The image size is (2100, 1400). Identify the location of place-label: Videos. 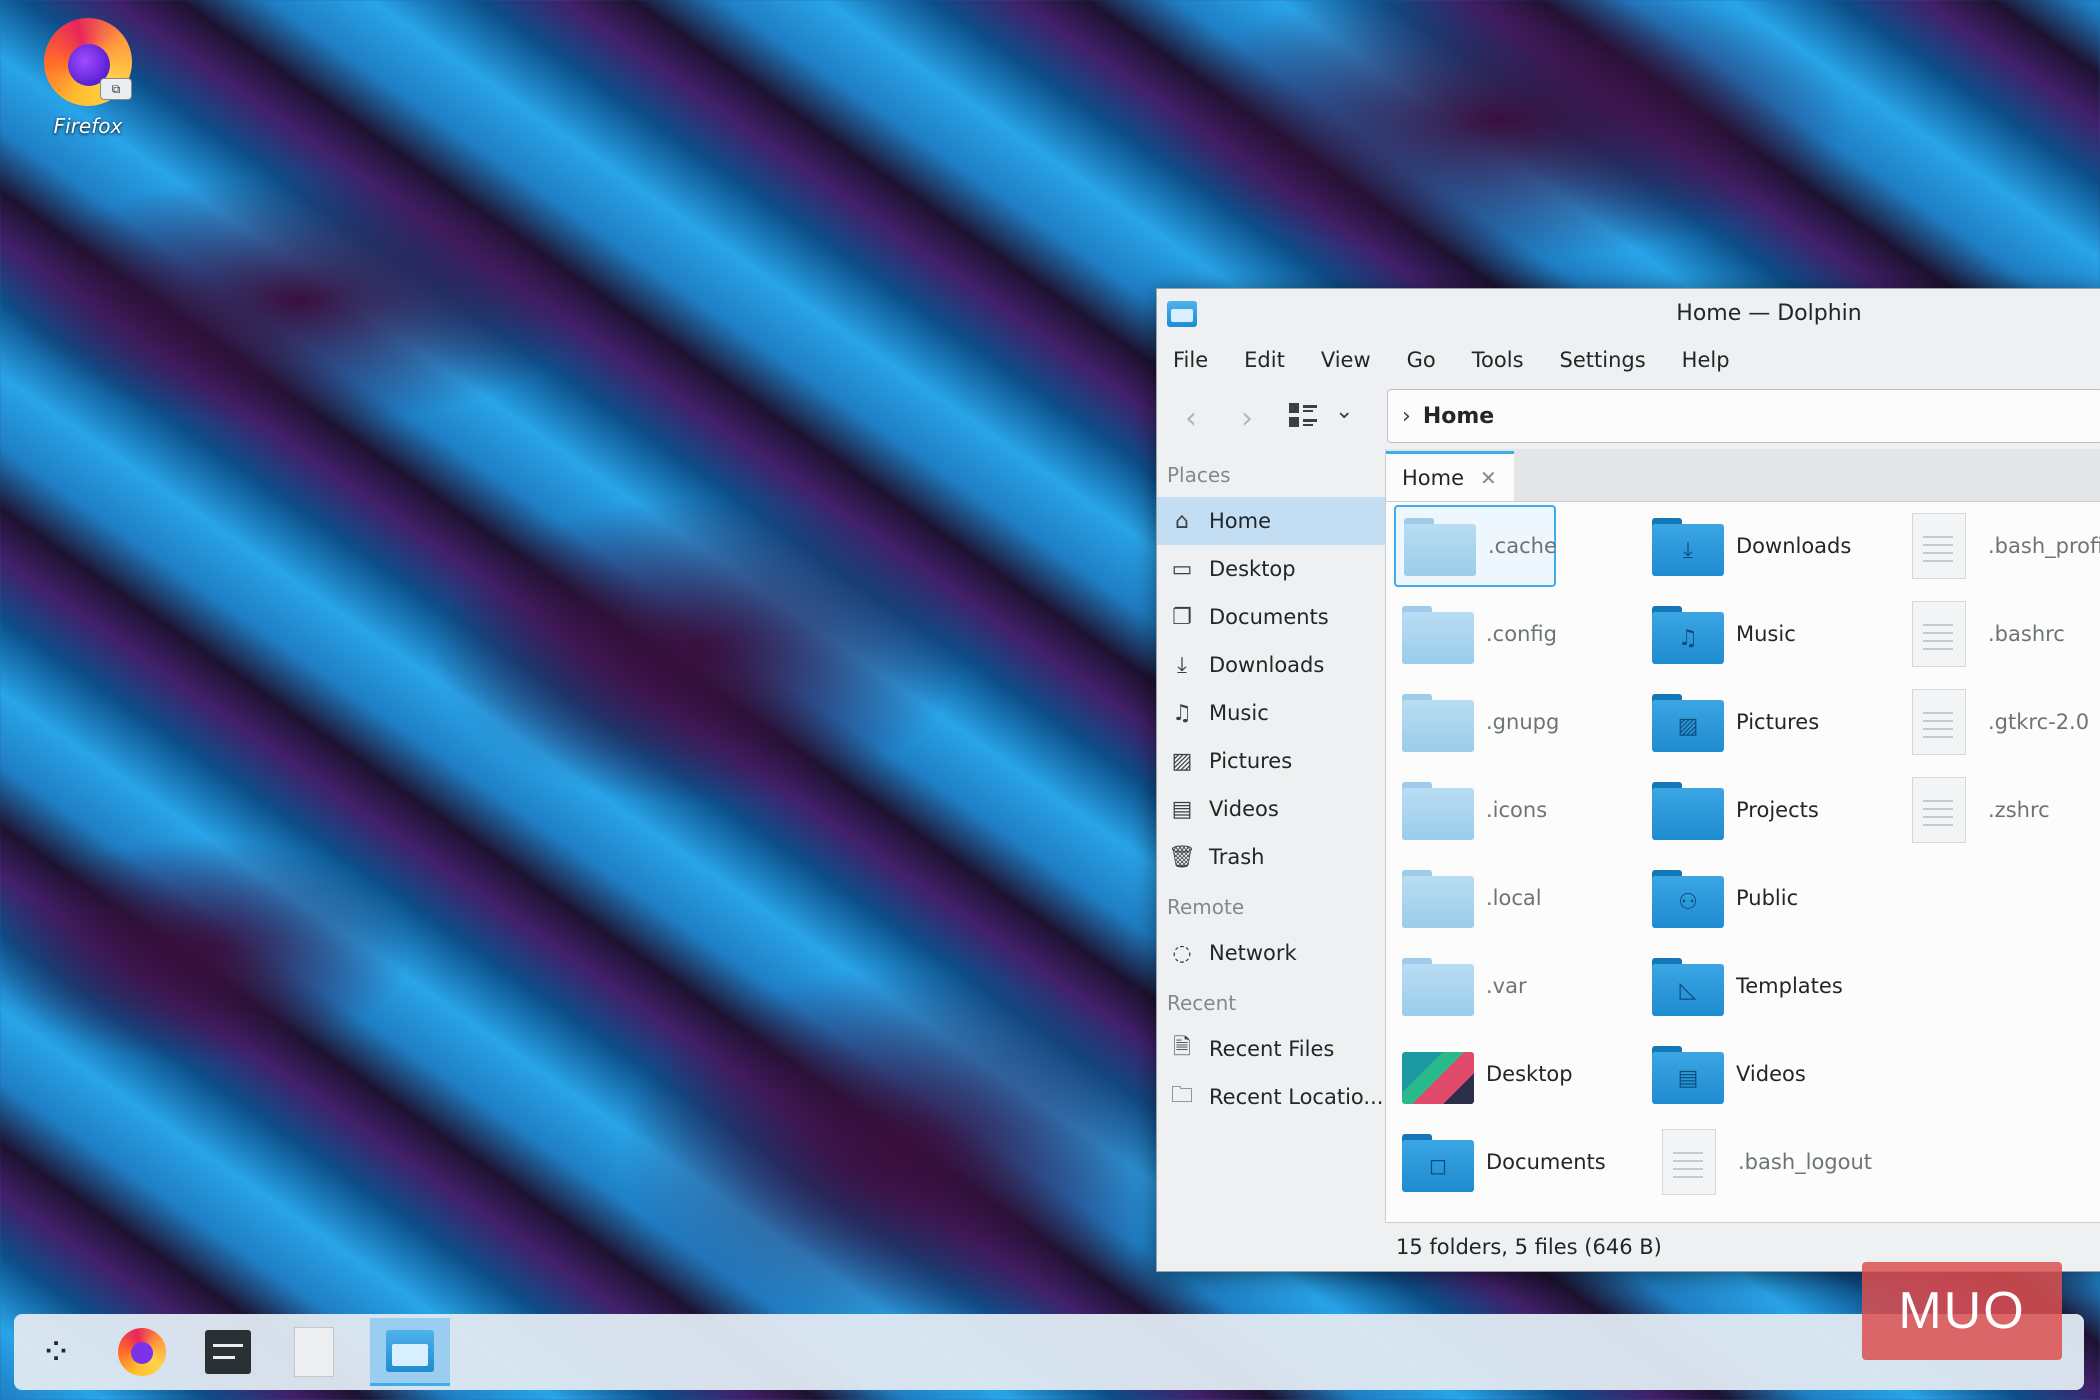
(1244, 809).